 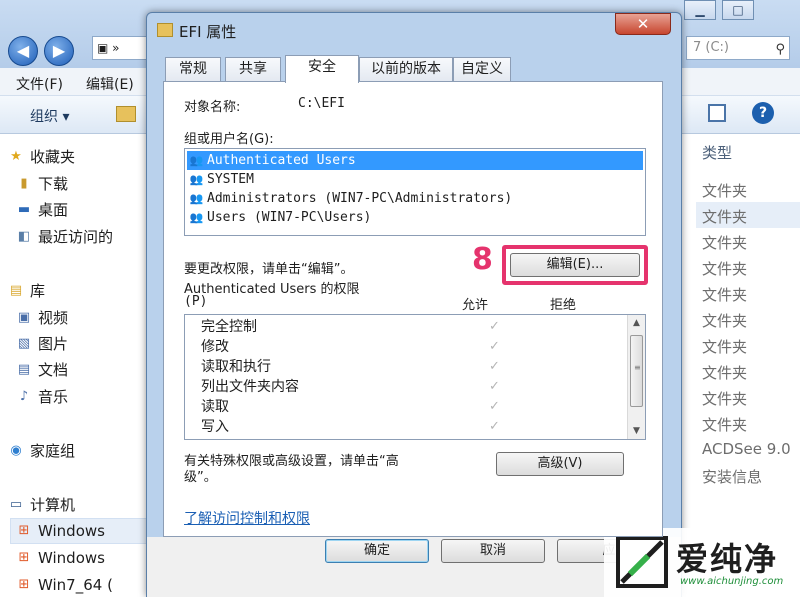 I want to click on scrollbar-thumb: ≡, so click(x=636, y=371).